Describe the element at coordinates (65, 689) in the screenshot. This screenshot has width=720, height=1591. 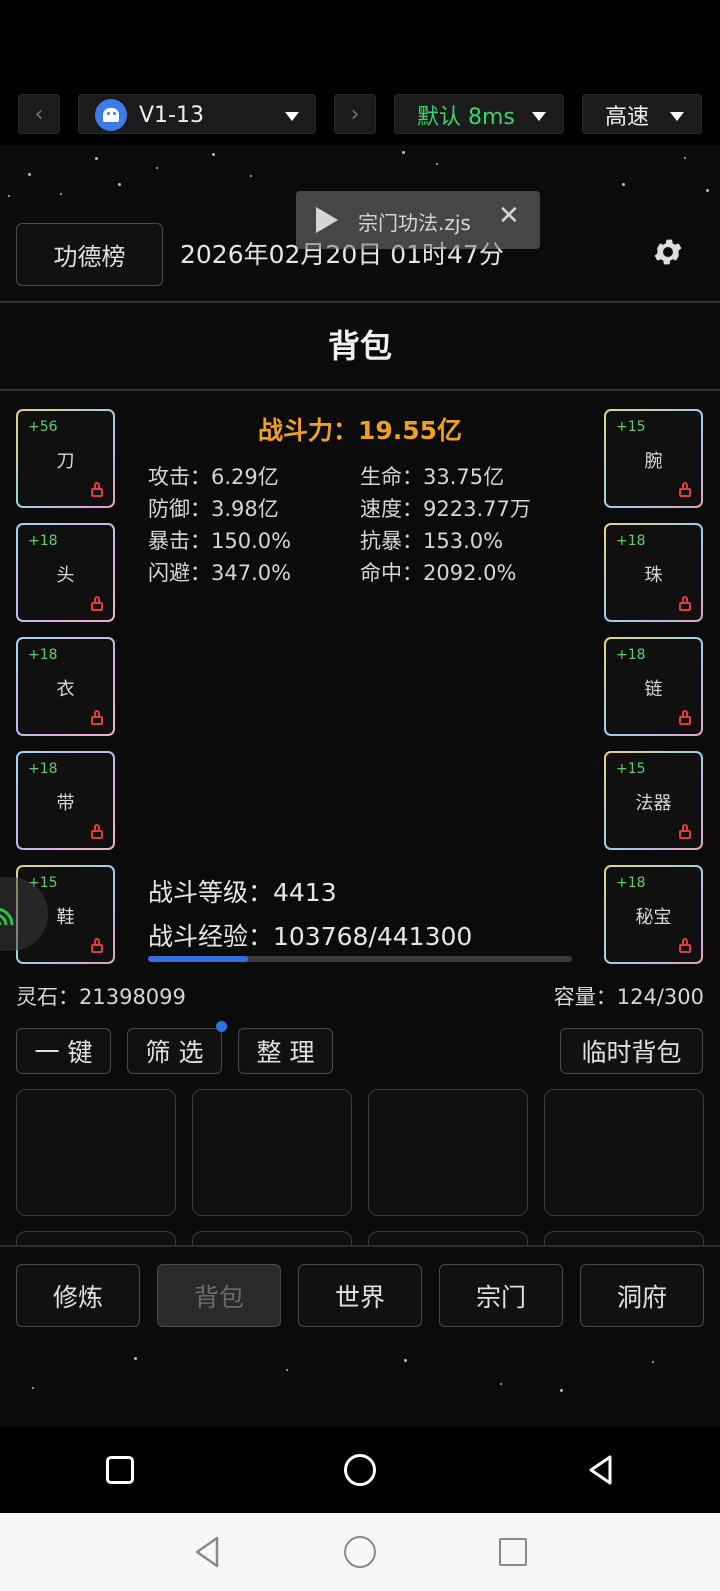
I see `equip-name: 衣` at that location.